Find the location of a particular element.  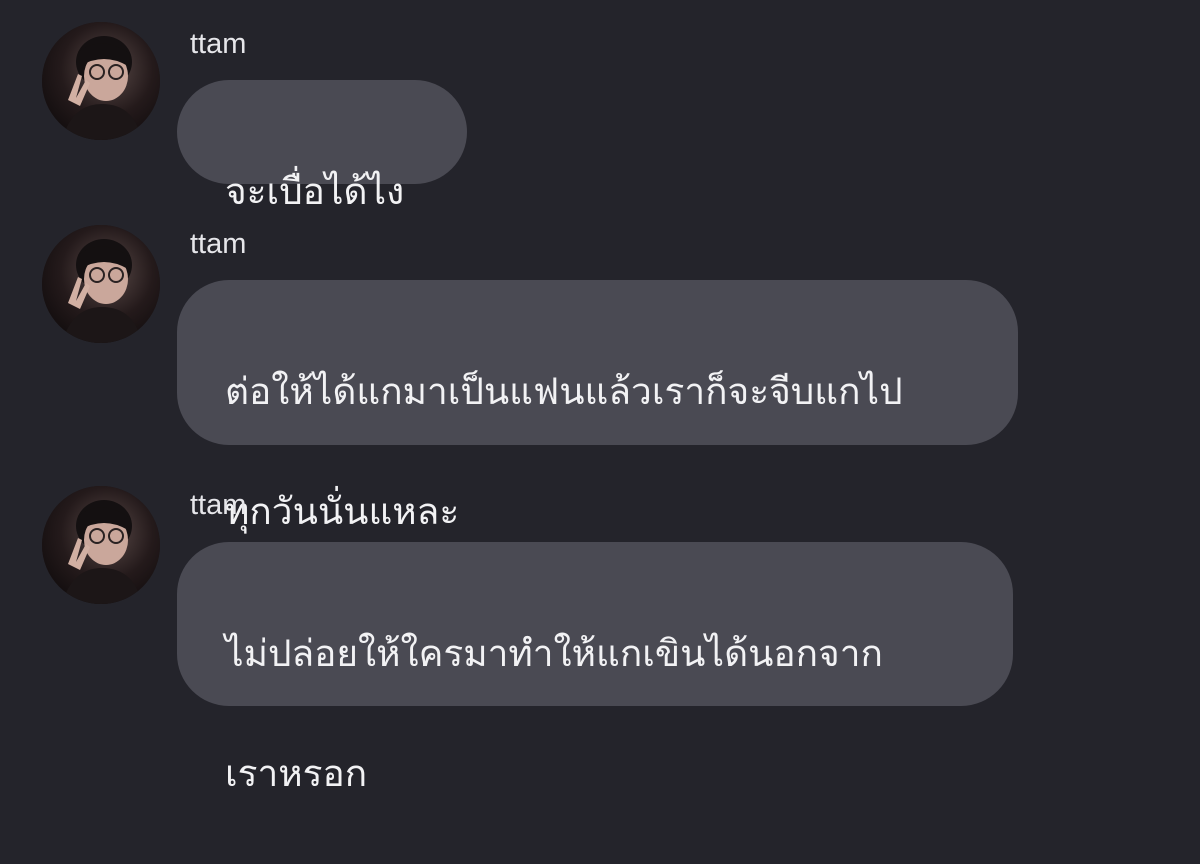

message-text-line: ทุกวันนั่นแหละ is located at coordinates (342, 511).